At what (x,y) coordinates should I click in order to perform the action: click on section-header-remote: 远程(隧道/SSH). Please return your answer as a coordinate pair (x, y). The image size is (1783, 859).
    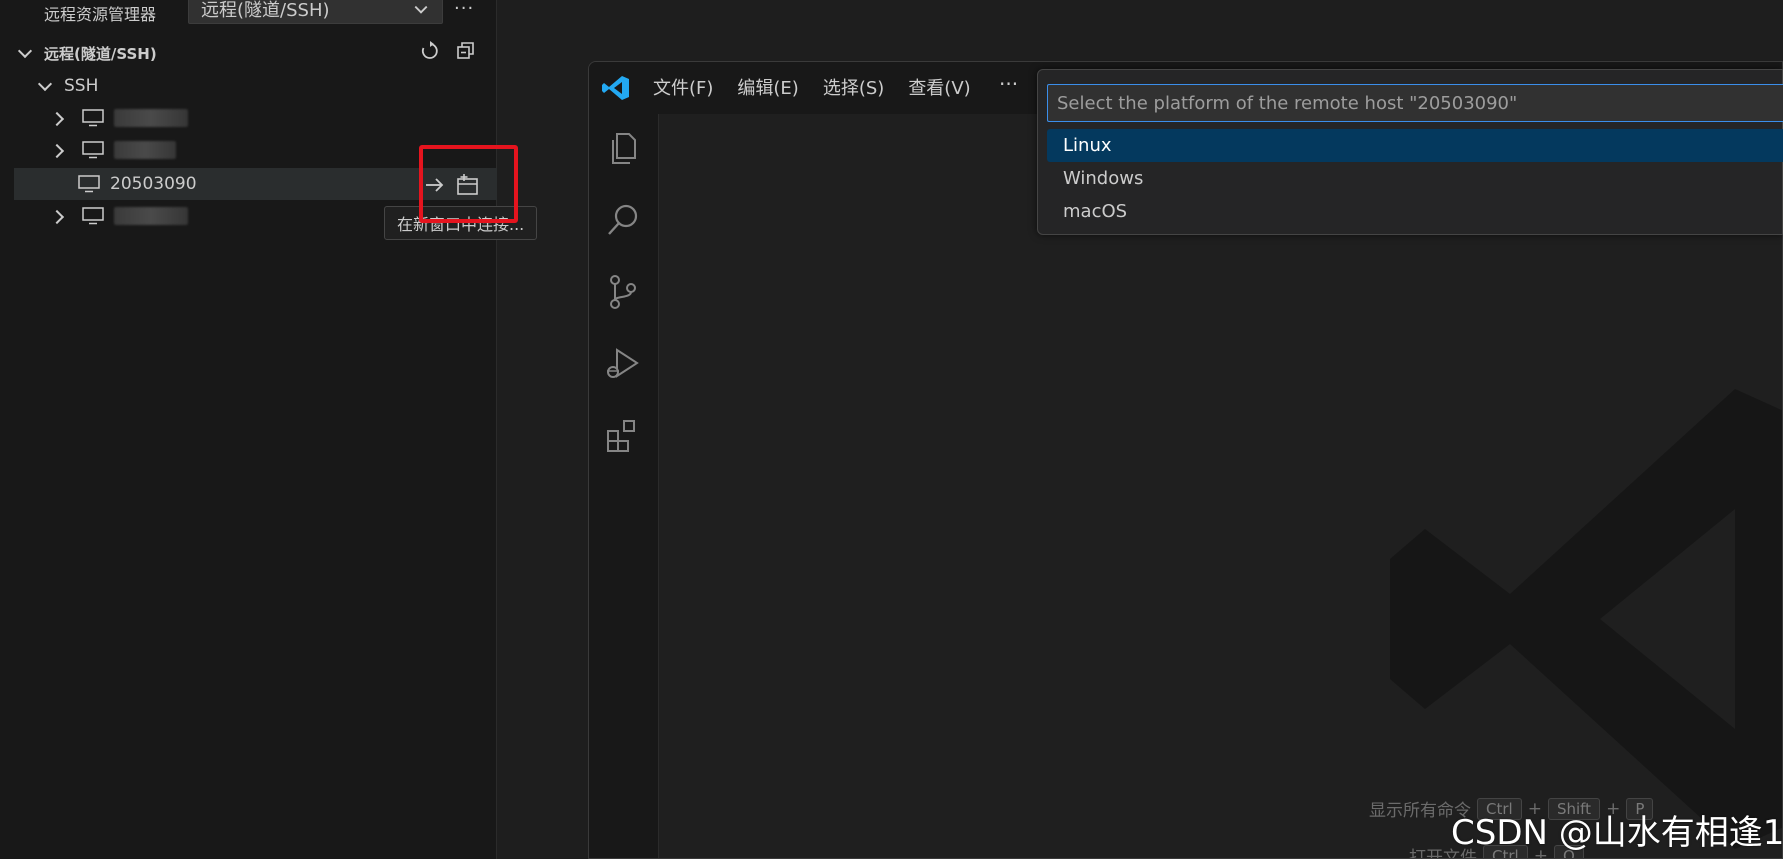
    Looking at the image, I should click on (256, 53).